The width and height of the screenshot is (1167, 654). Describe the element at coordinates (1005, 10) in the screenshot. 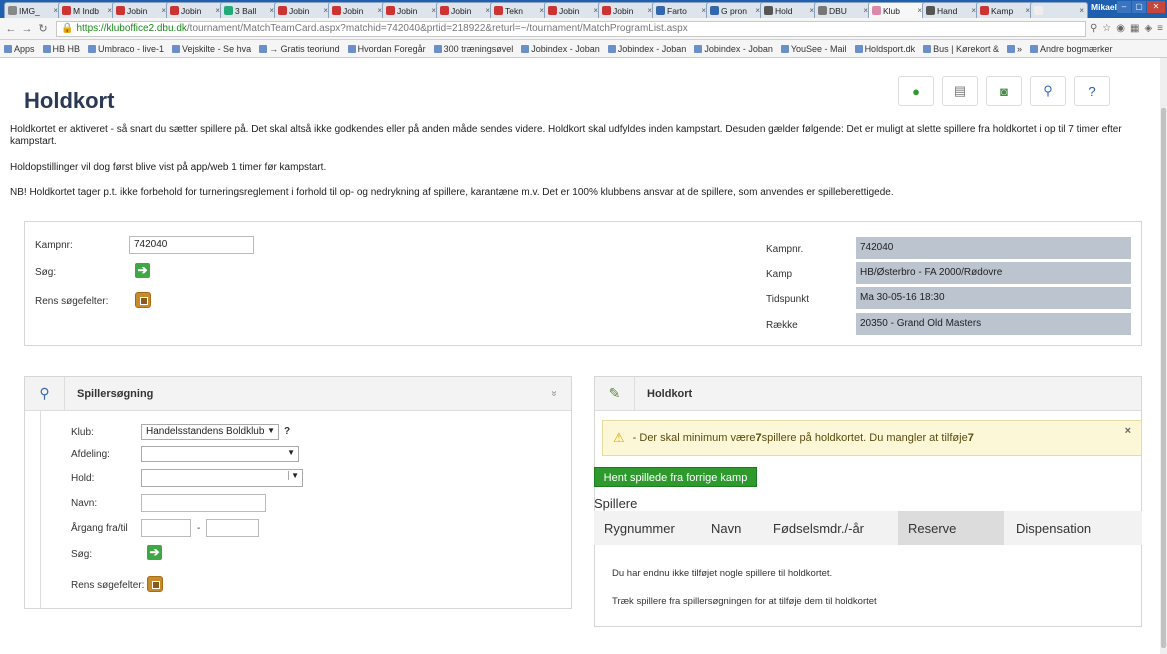

I see `browser-tab: Kamp ×` at that location.